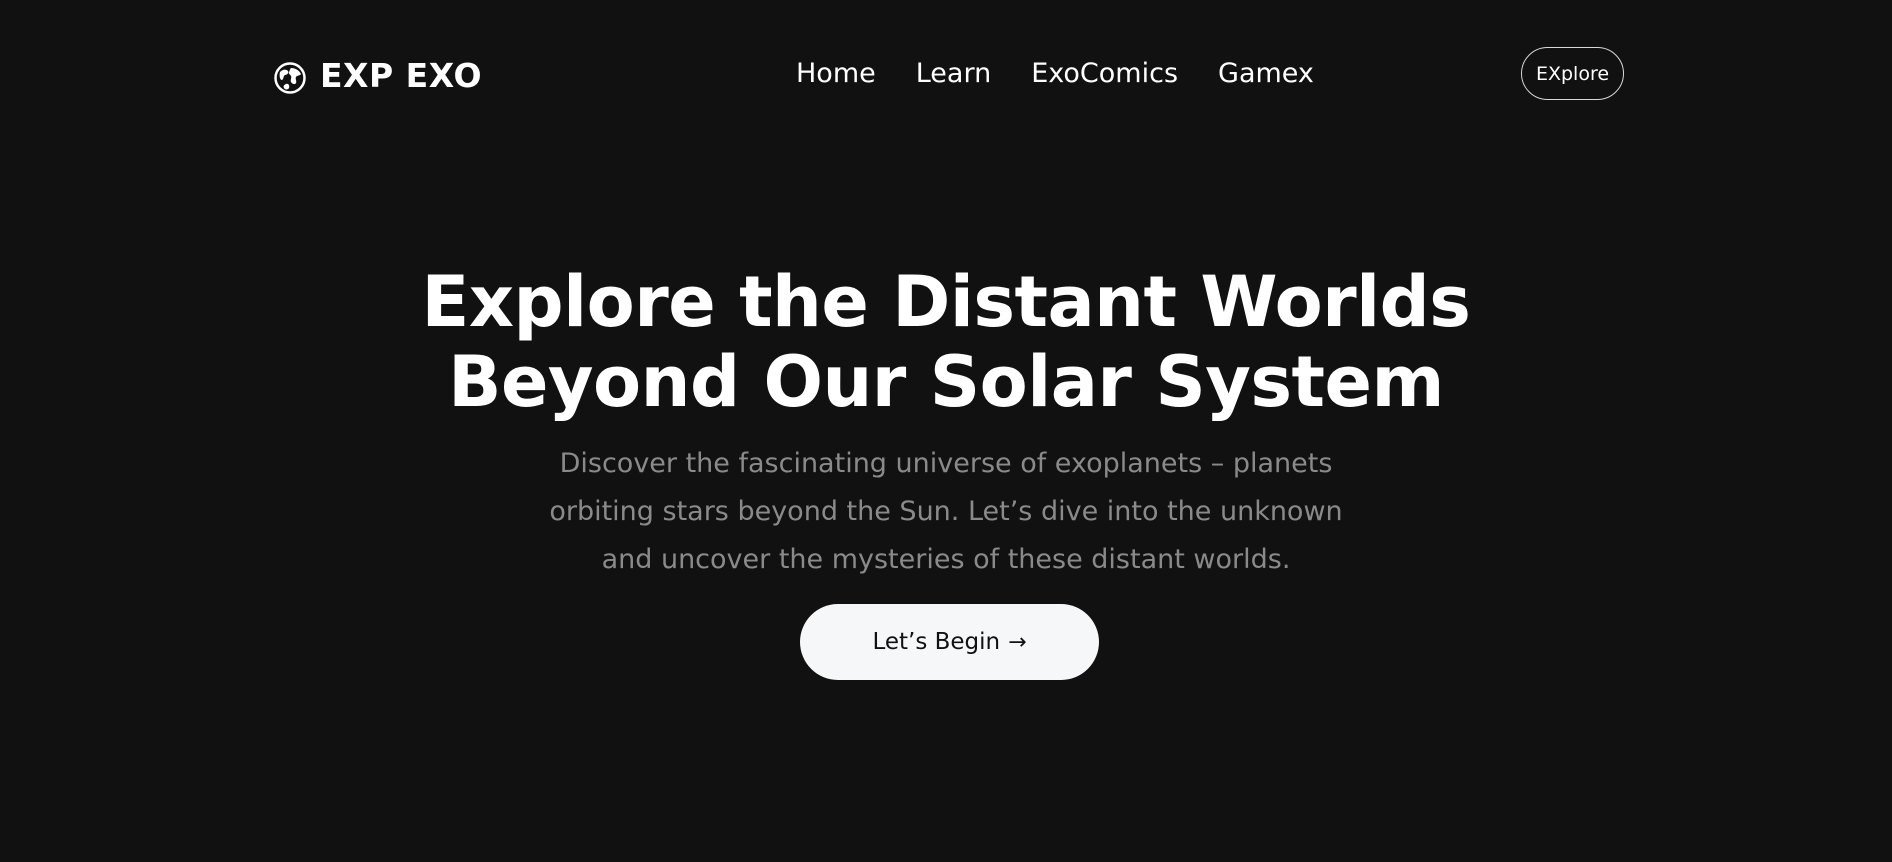 This screenshot has height=862, width=1892. Describe the element at coordinates (401, 75) in the screenshot. I see `brand-name: EXP EXO` at that location.